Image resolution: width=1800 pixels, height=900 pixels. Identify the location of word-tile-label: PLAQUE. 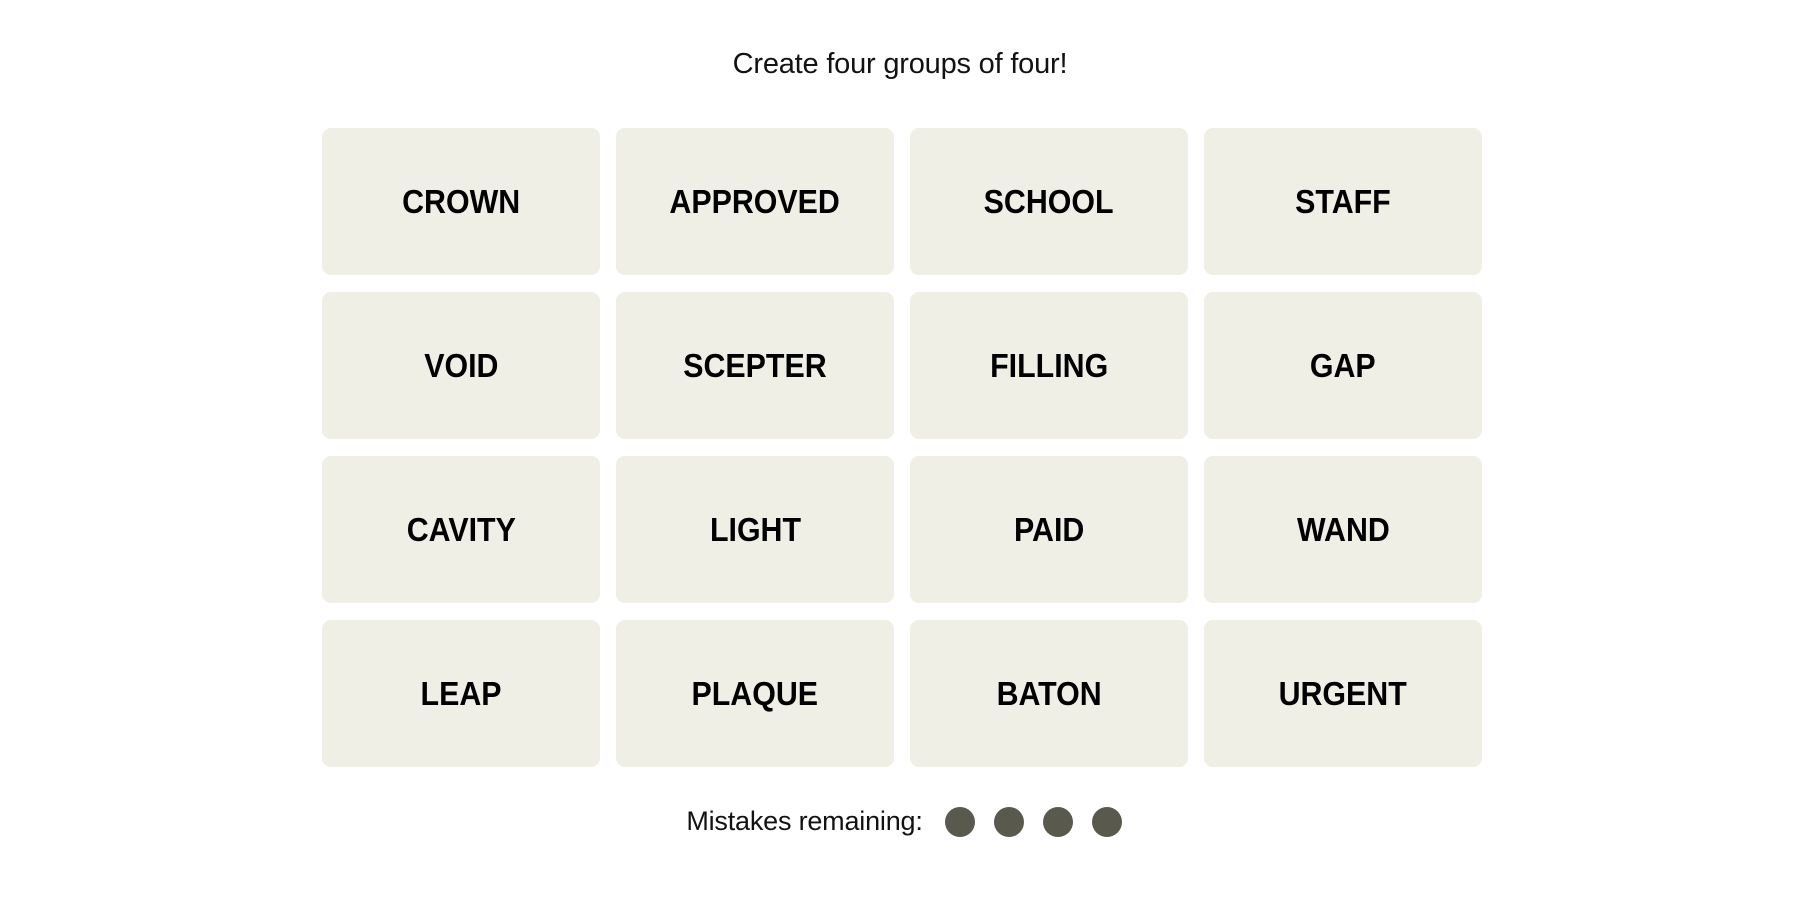
(755, 693).